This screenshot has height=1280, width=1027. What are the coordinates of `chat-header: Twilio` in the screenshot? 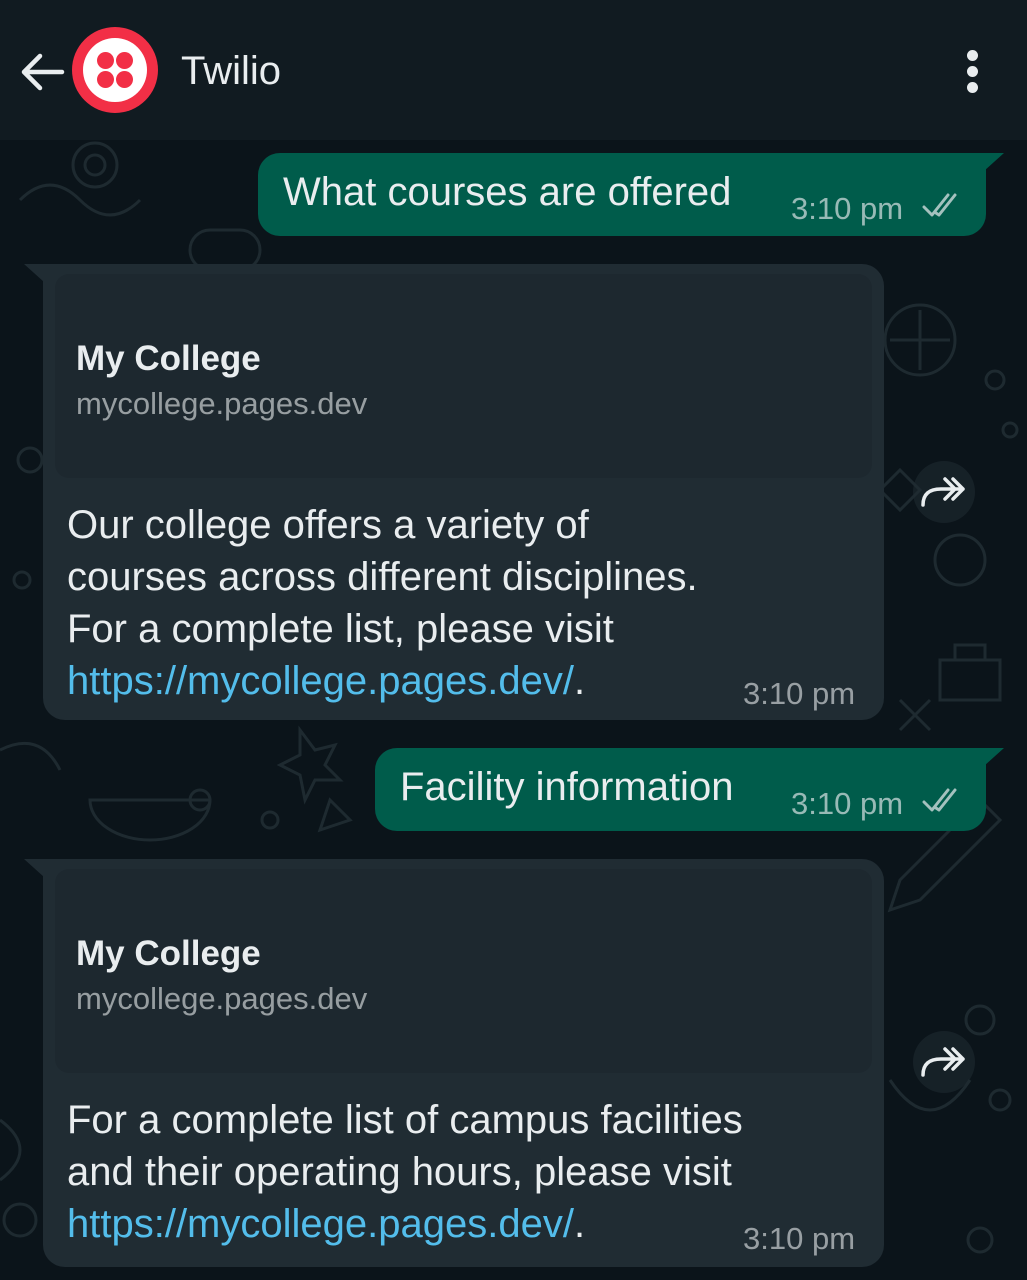 It's located at (513, 70).